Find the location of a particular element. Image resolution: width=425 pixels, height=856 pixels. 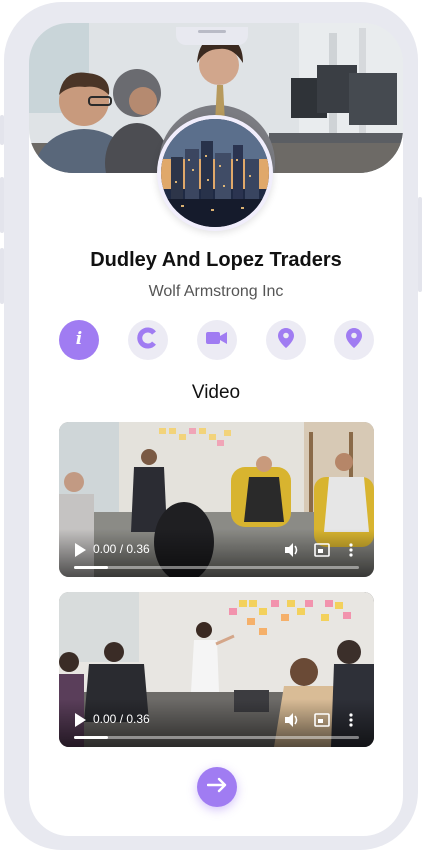

video-section-title: Video is located at coordinates (216, 392).